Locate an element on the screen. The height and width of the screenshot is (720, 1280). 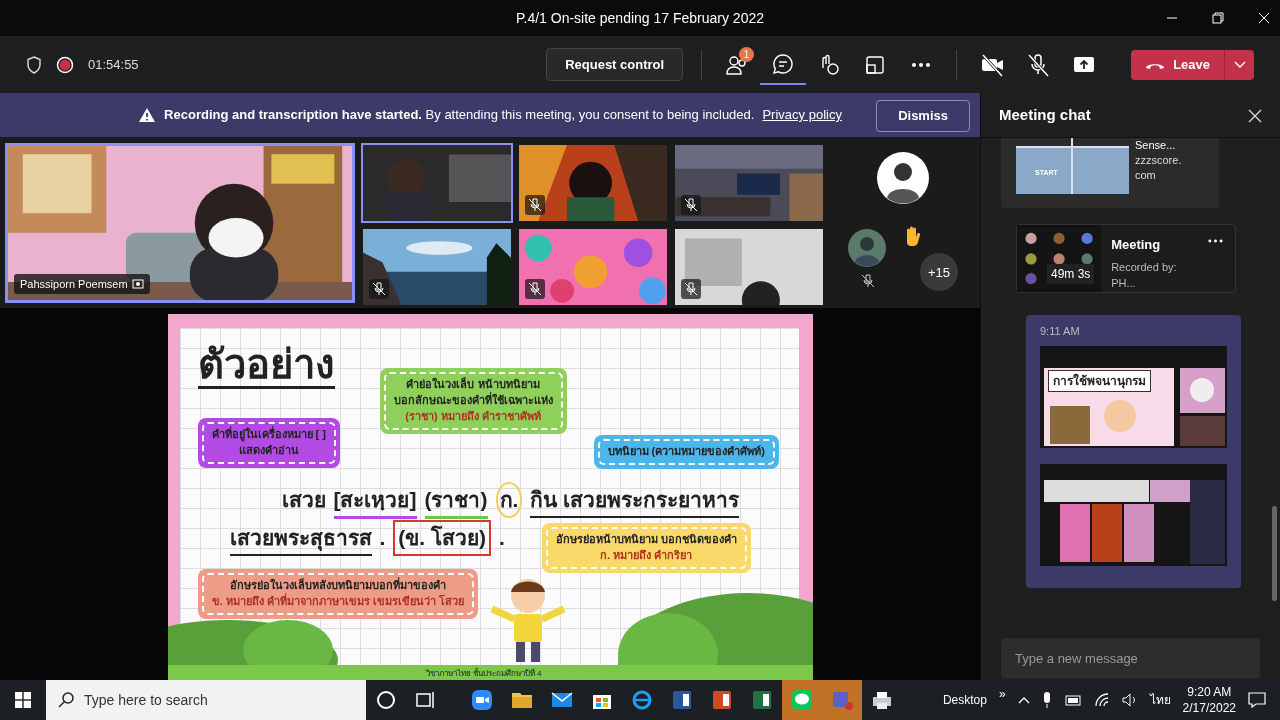
microphone-off-icon is located at coordinates (1038, 64).